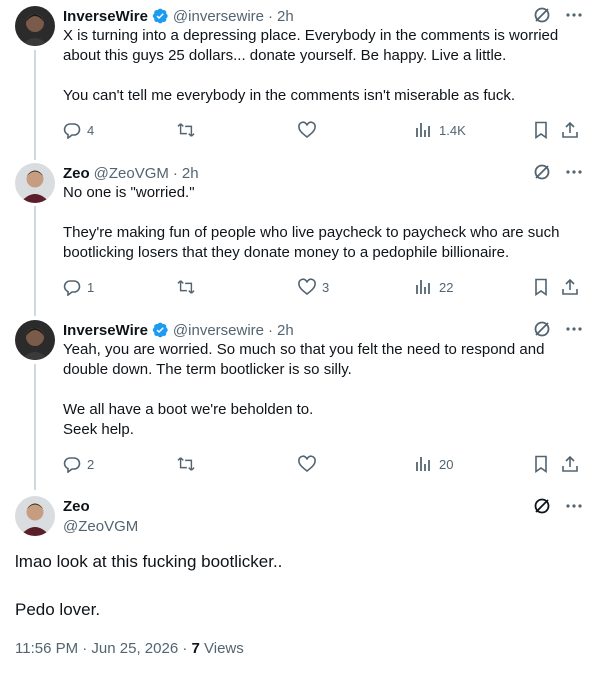 The width and height of the screenshot is (599, 673). I want to click on main-tweet-footer: 11:56 PM · Jun 25, 2026 · 7 Views, so click(129, 648).